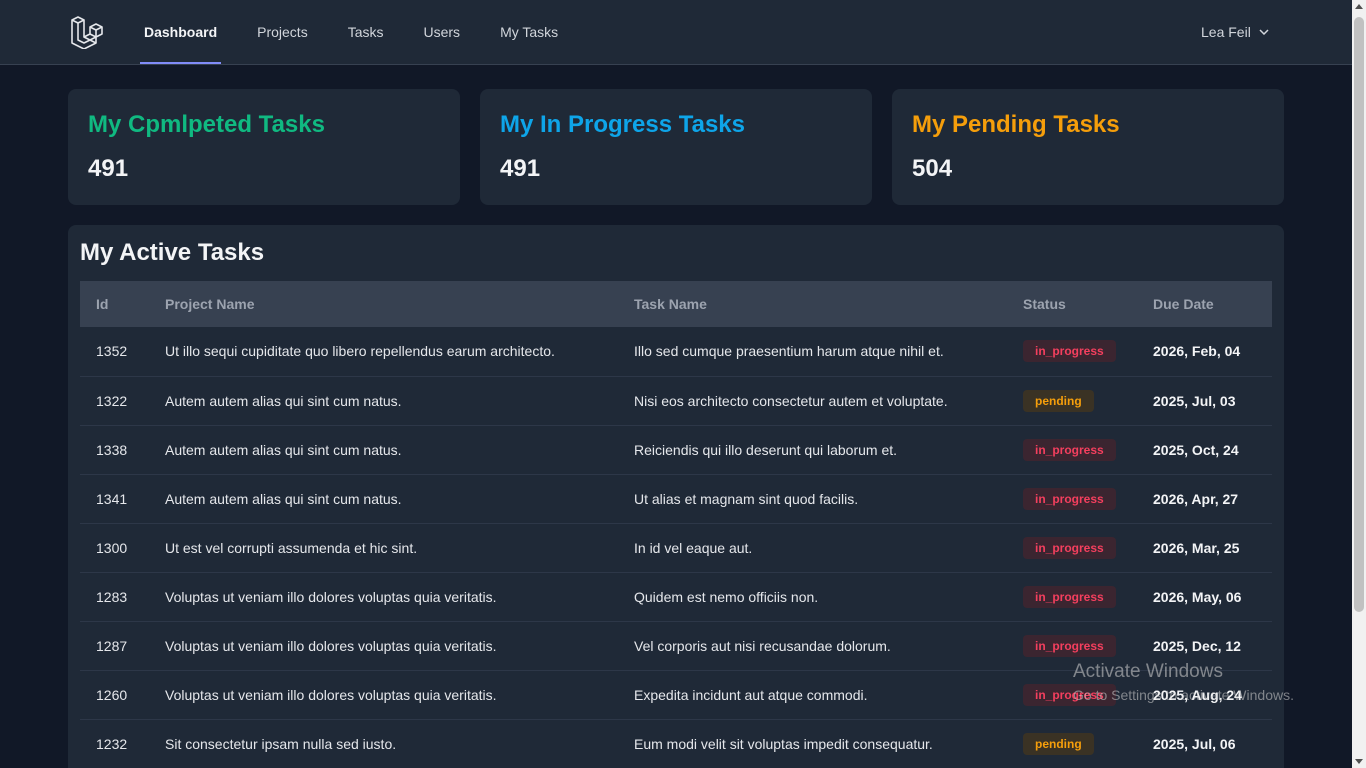 This screenshot has width=1366, height=768. I want to click on due-date: 2025, Oct, 24, so click(1196, 449).